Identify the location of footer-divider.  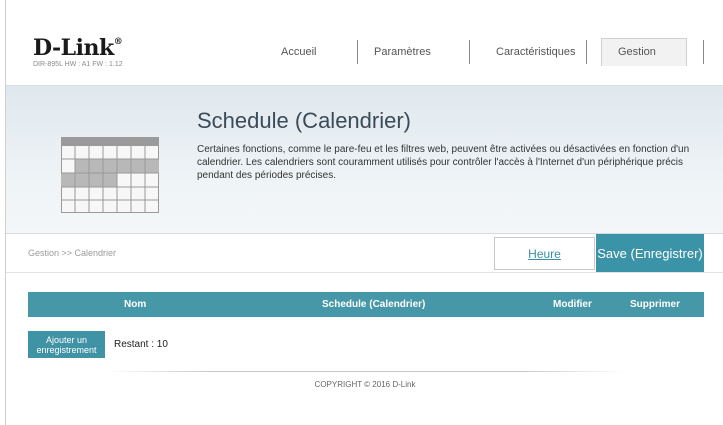
(366, 371).